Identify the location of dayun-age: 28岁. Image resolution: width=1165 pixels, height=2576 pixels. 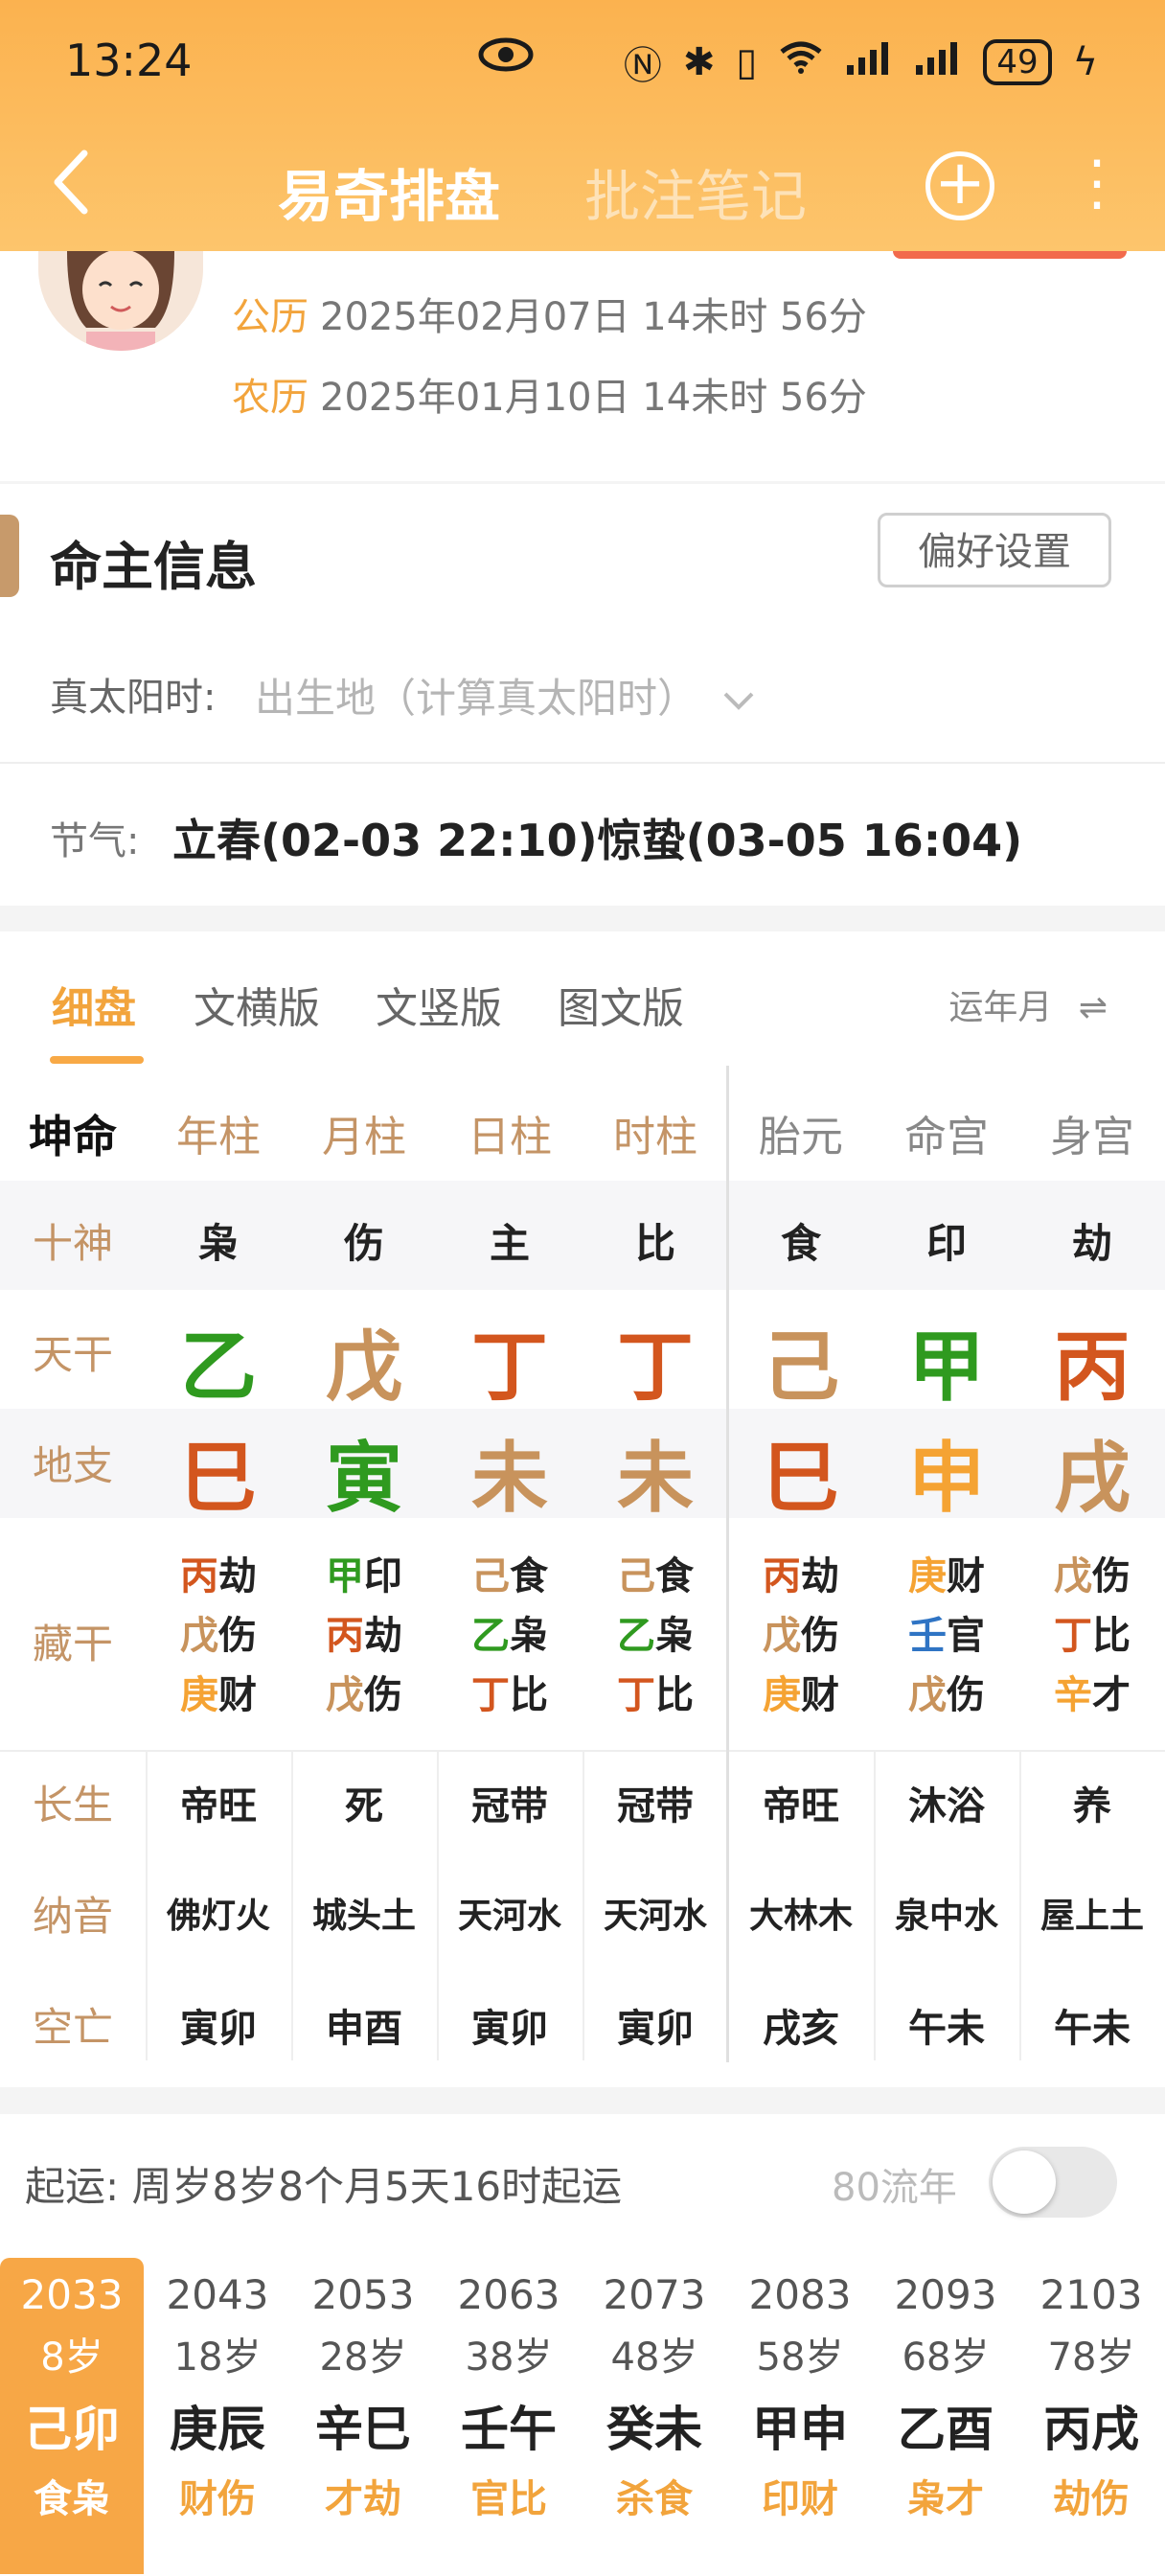
(363, 2357).